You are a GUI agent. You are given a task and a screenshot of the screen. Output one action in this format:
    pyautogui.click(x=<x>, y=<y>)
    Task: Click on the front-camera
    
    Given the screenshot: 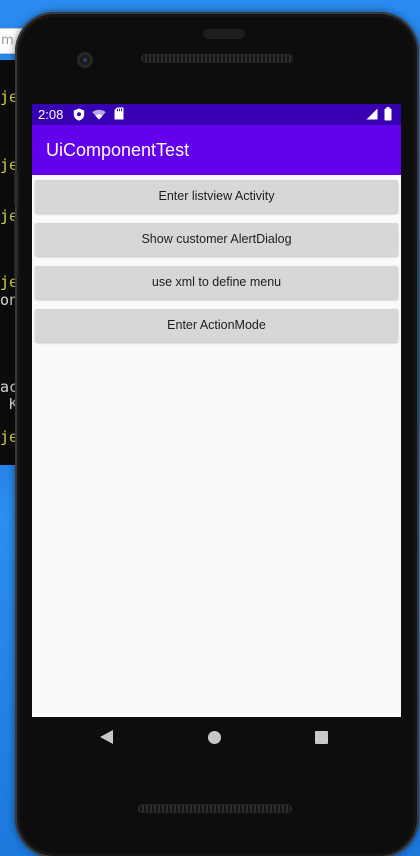 What is the action you would take?
    pyautogui.click(x=85, y=60)
    